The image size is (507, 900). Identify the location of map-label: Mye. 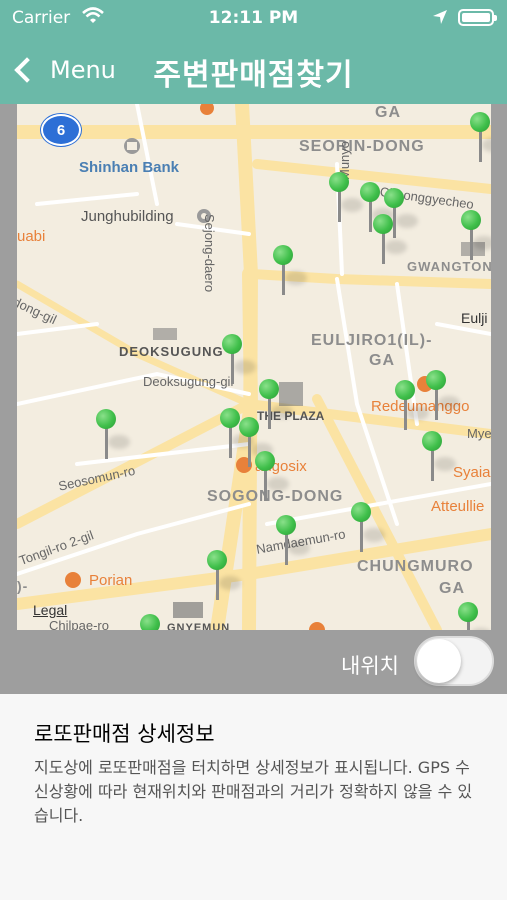
(479, 433).